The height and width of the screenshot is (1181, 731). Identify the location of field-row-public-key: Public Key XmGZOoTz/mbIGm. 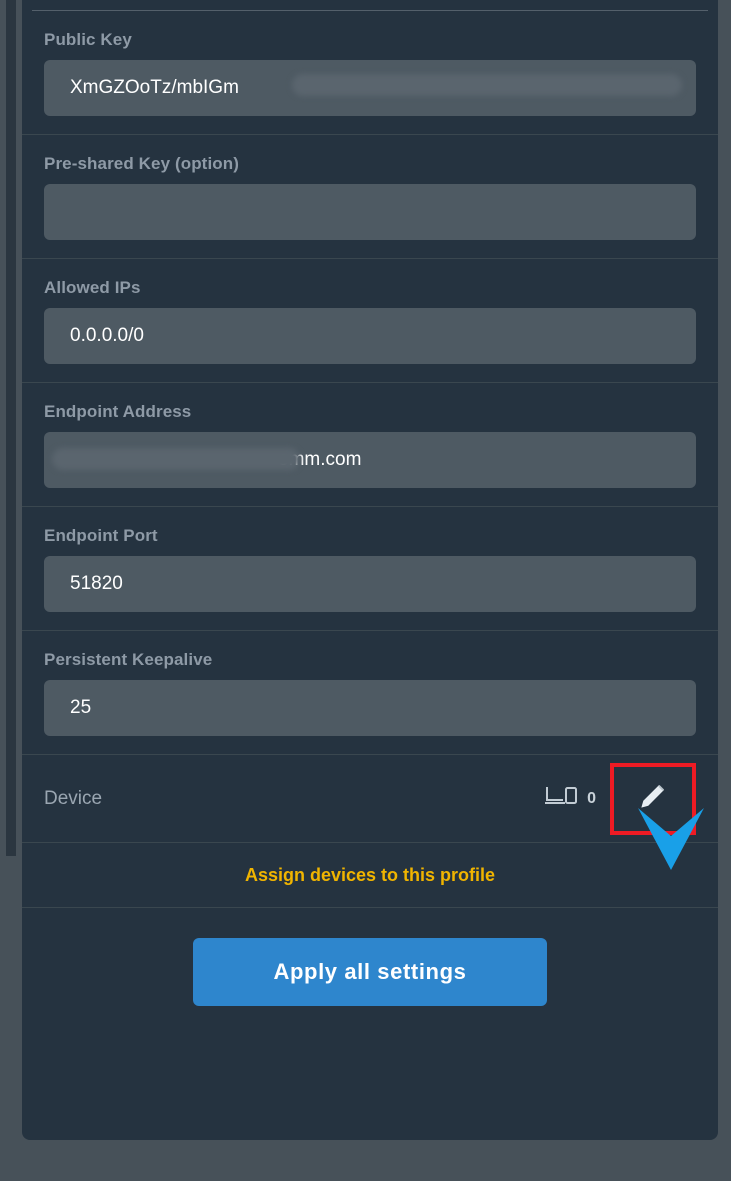
(370, 73).